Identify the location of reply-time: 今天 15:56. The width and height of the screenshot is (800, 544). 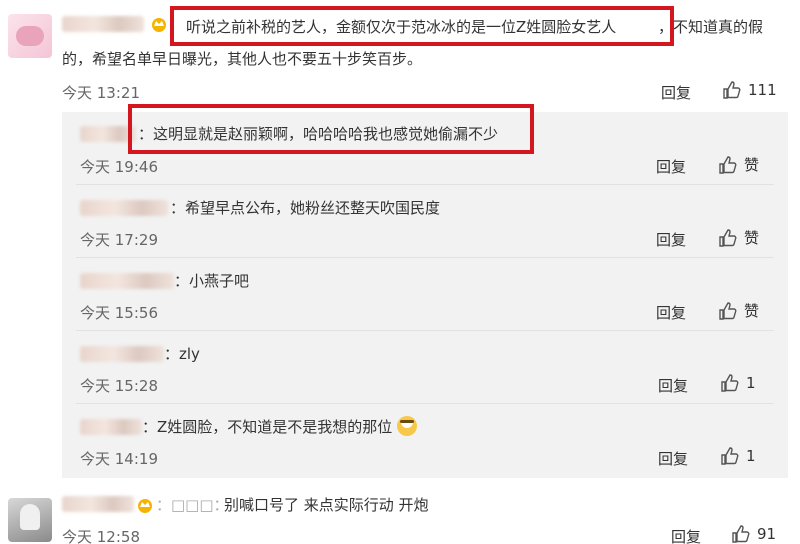
(119, 313).